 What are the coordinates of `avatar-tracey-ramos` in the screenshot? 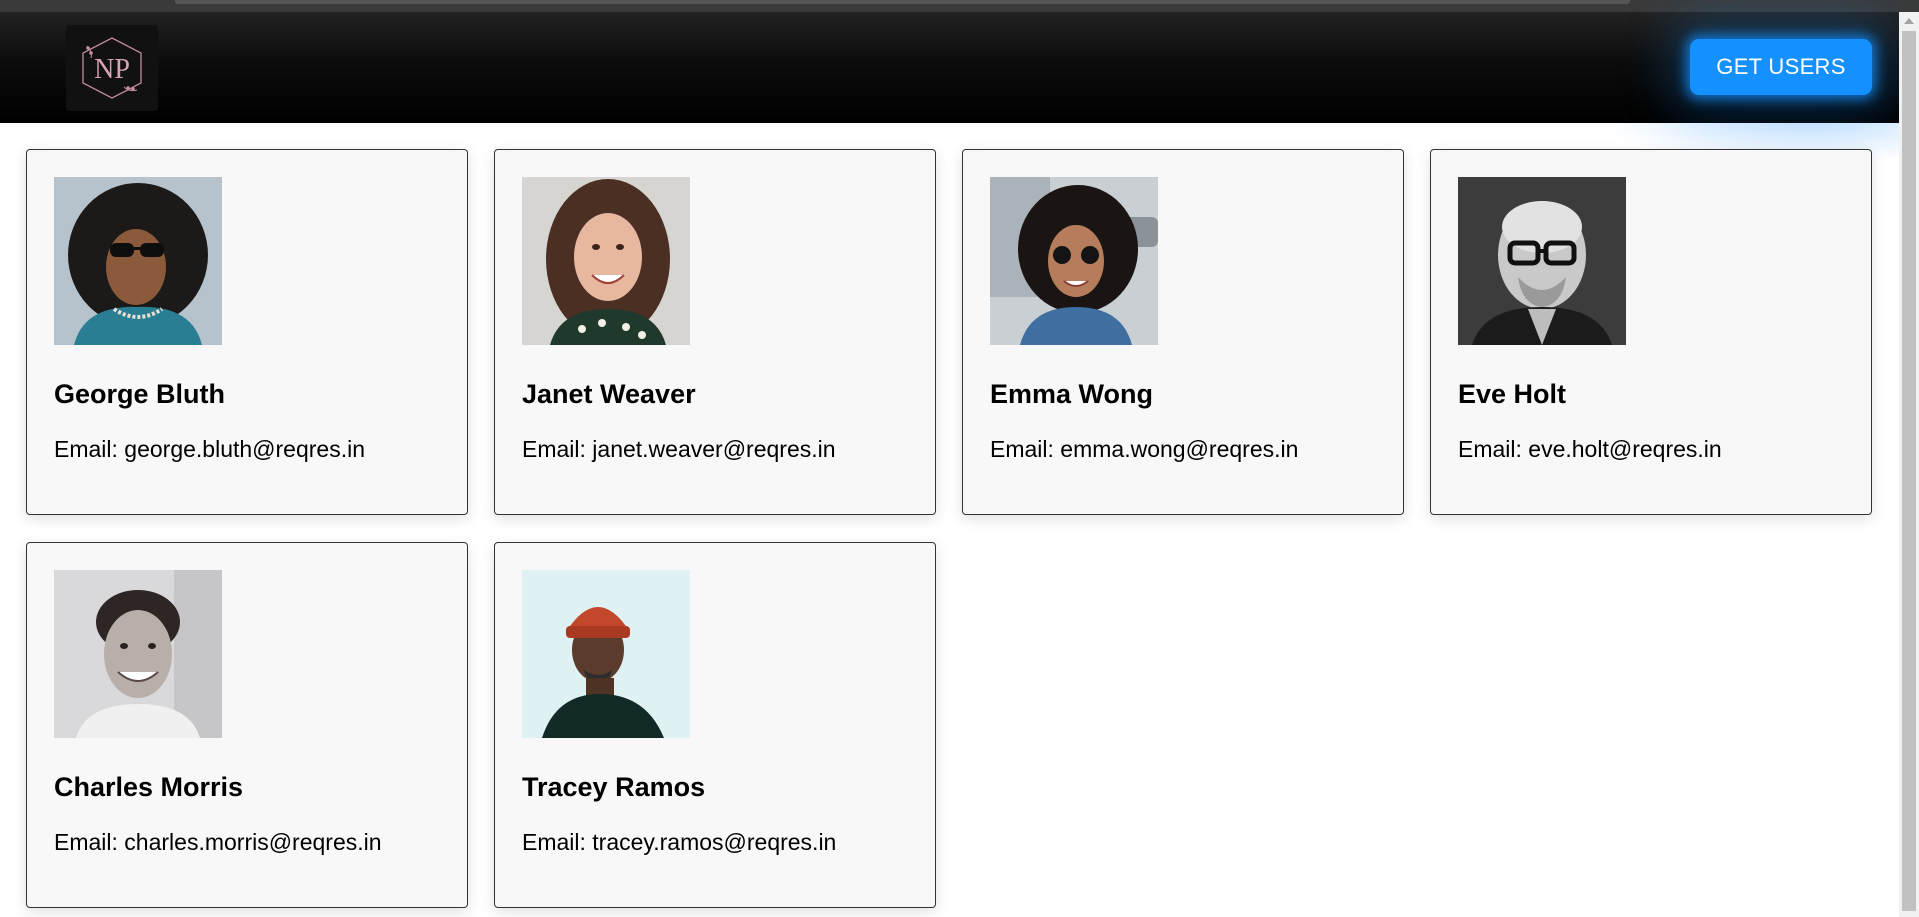 It's located at (606, 654).